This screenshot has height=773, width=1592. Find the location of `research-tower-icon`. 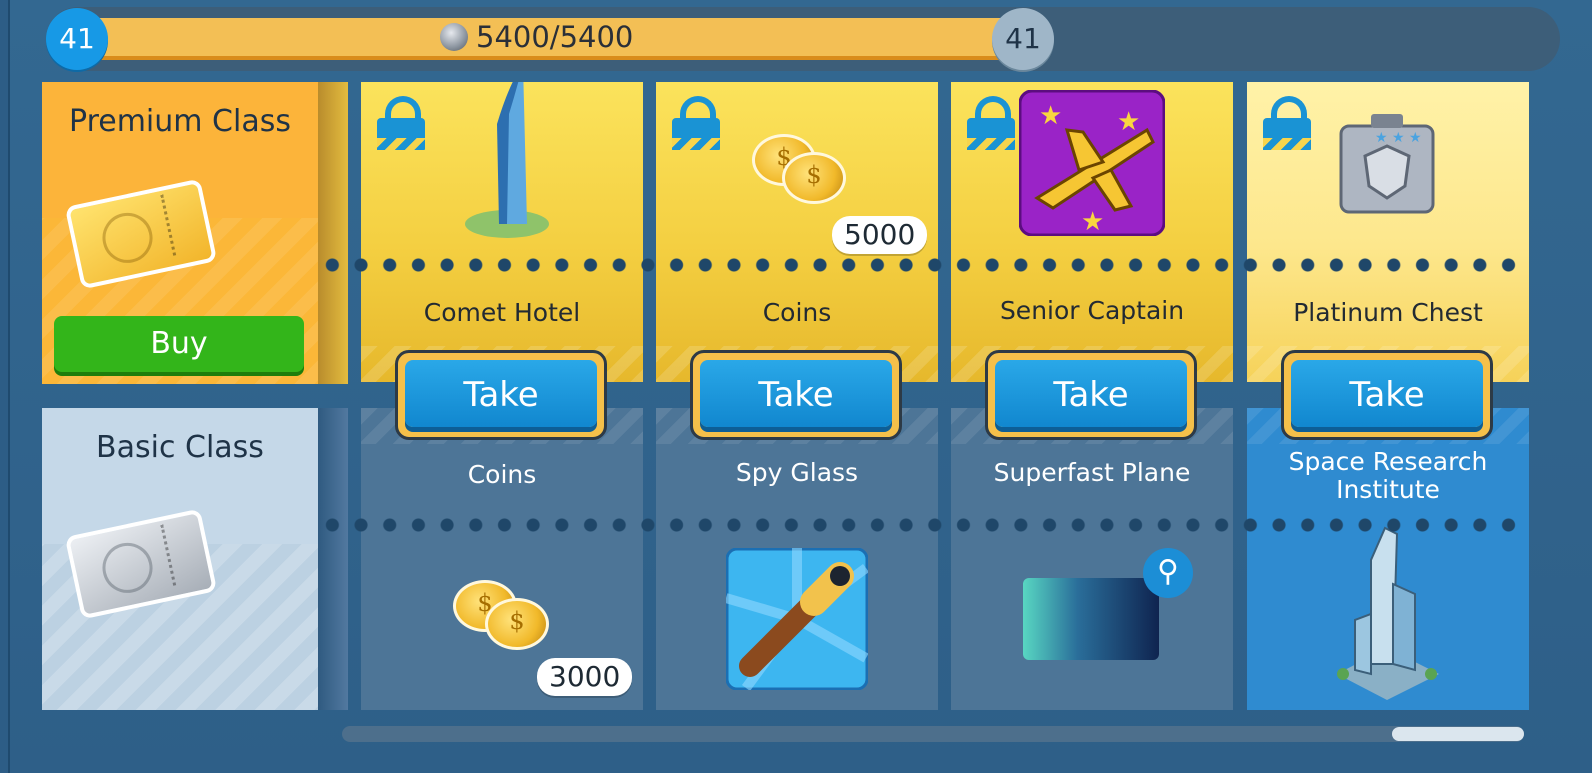

research-tower-icon is located at coordinates (1388, 613).